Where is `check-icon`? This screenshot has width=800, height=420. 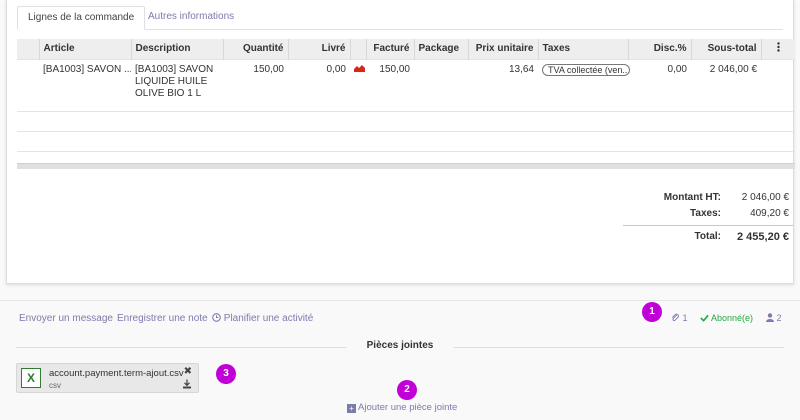 check-icon is located at coordinates (704, 318).